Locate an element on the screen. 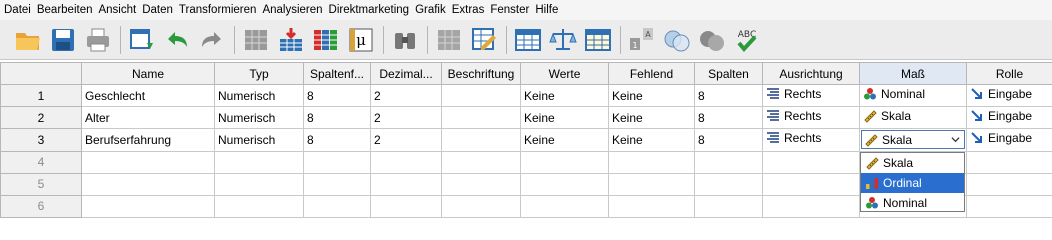 Image resolution: width=1052 pixels, height=240 pixels. insert-cases-icon is located at coordinates (449, 40).